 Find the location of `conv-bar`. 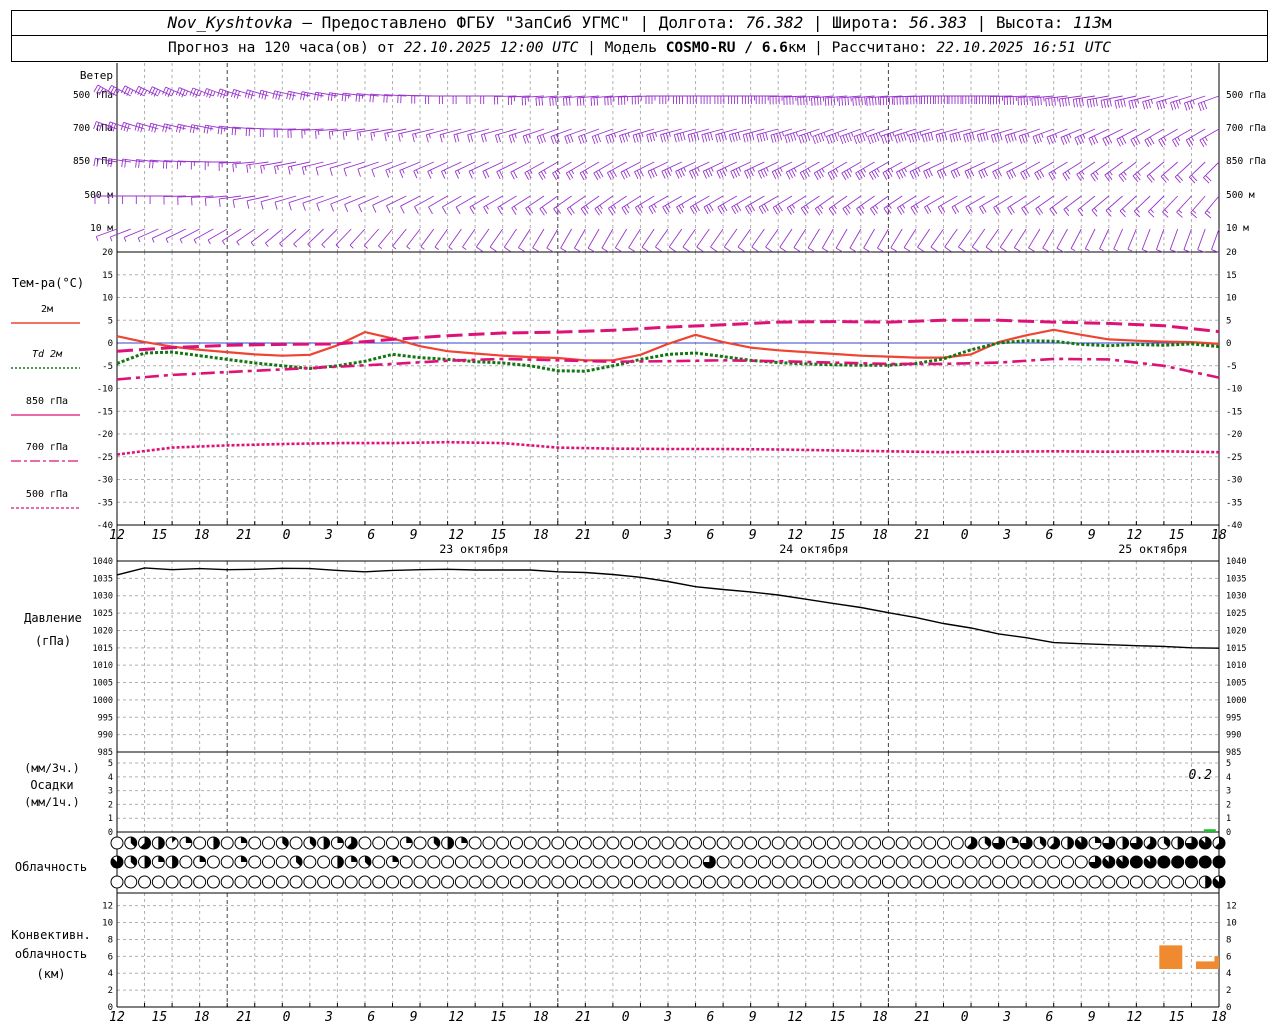

conv-bar is located at coordinates (1216, 962).